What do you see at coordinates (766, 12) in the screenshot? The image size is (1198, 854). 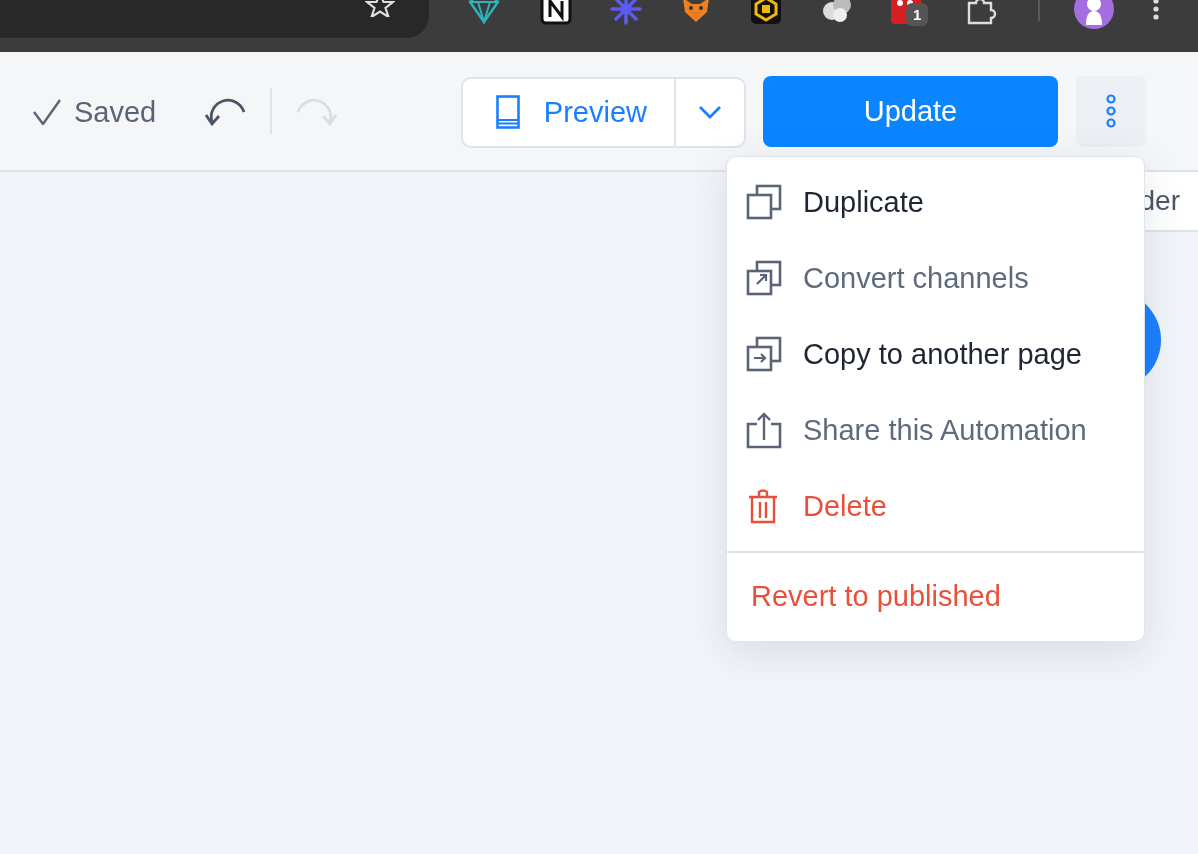 I see `hexagon-icon` at bounding box center [766, 12].